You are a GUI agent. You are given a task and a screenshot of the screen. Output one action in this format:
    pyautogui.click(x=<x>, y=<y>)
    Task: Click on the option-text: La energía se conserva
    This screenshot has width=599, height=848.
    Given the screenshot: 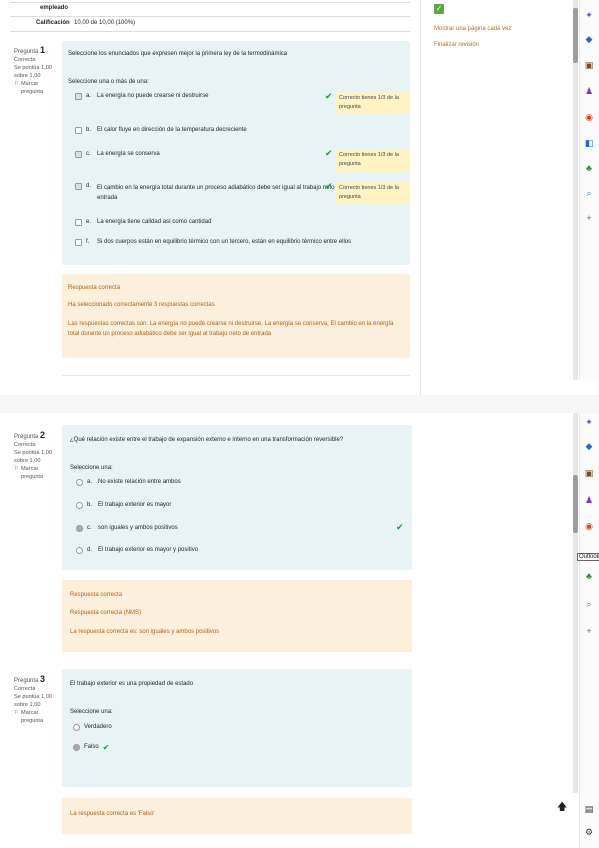 What is the action you would take?
    pyautogui.click(x=128, y=154)
    